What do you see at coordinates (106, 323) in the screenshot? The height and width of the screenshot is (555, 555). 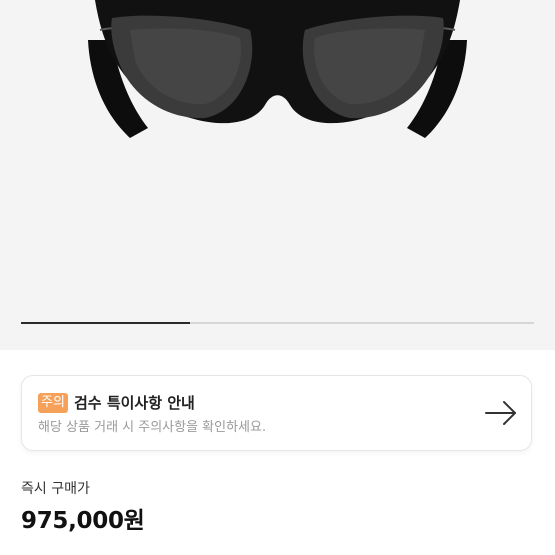 I see `carousel-progress-fill` at bounding box center [106, 323].